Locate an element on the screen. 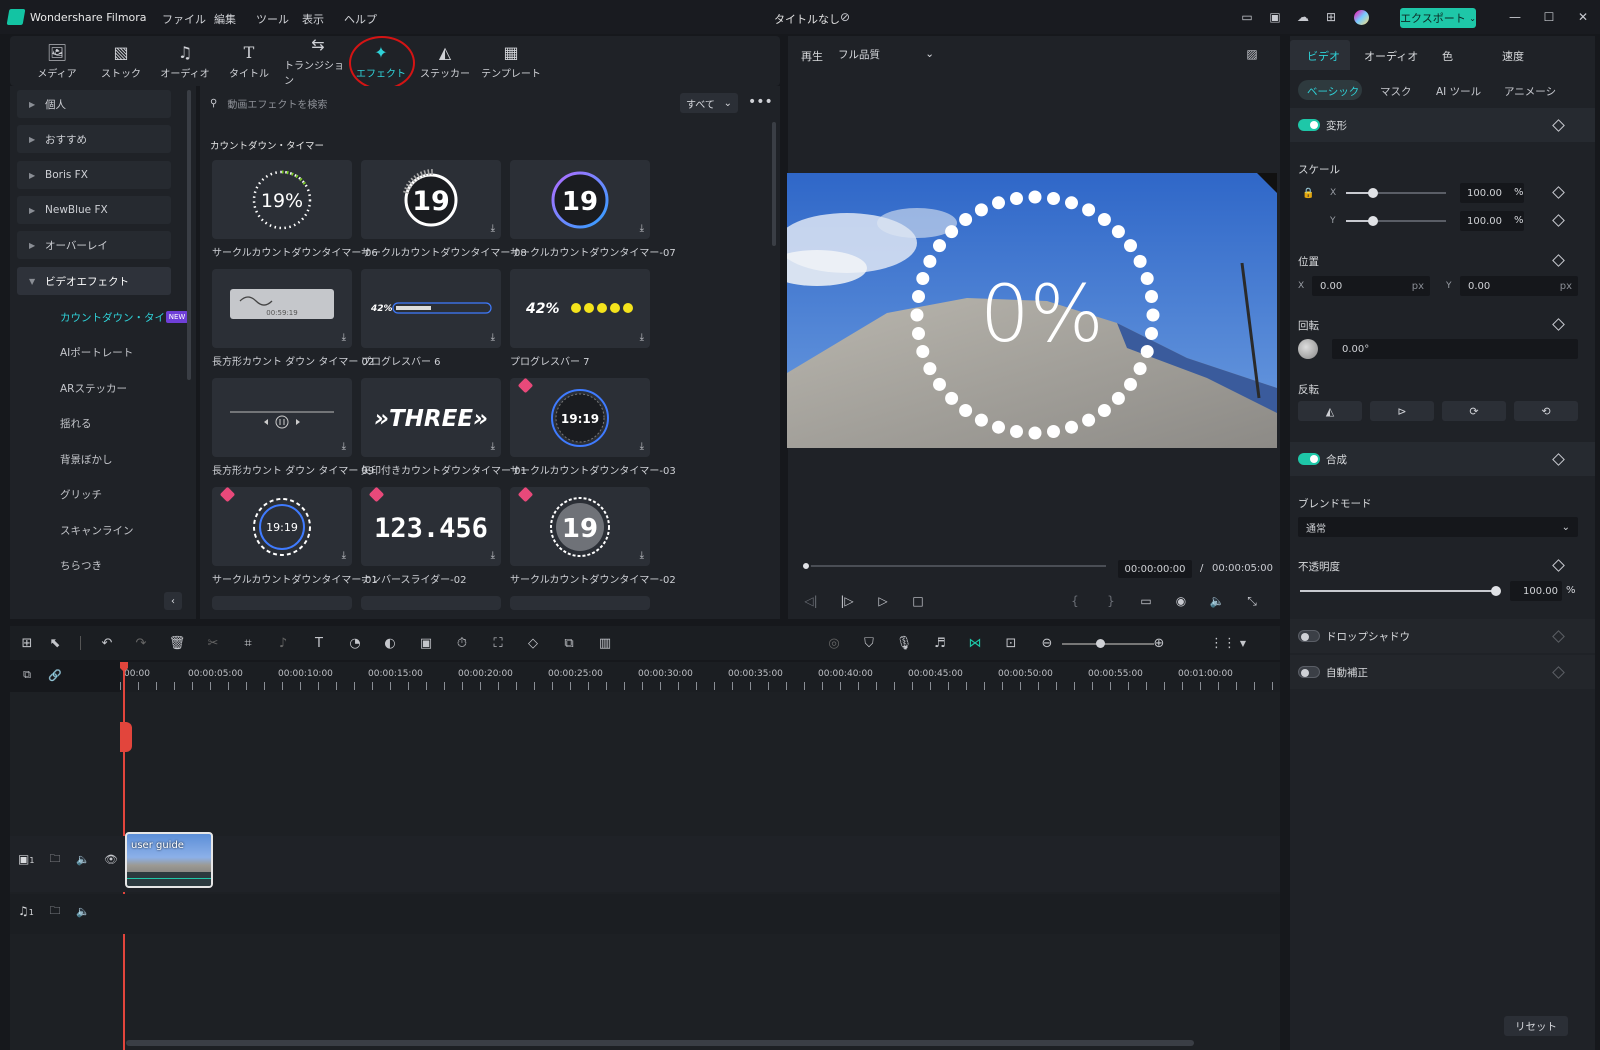  subcategory-ar-sticker: ARステッカー is located at coordinates (93, 388).